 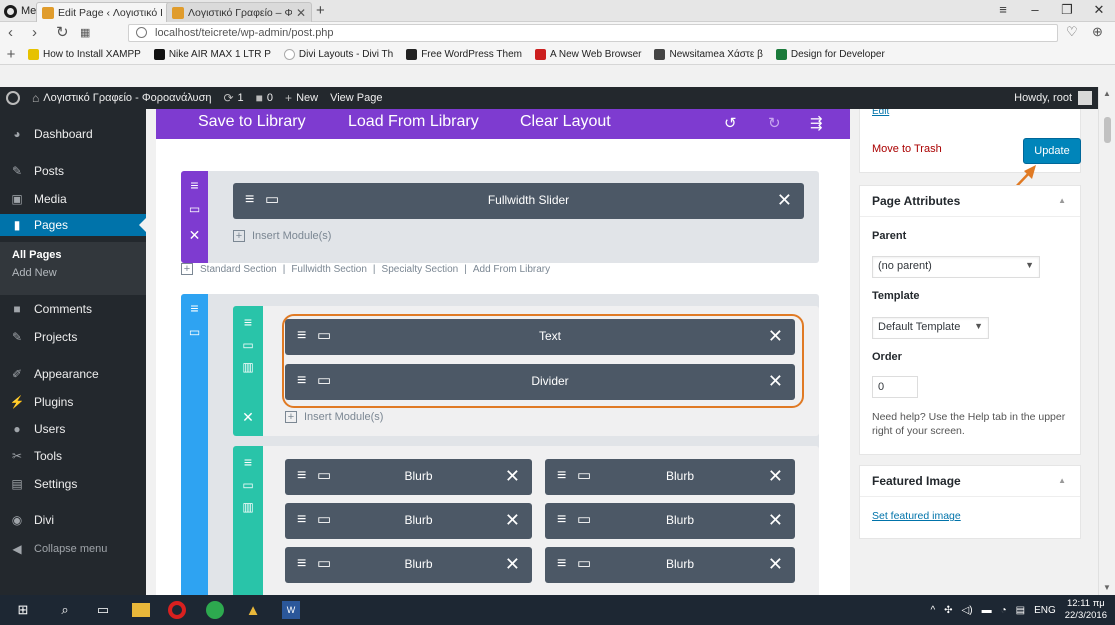 I want to click on tab-edit-page: Edit Page ‹ Λογιστικό Γραφείο ✕, so click(x=109, y=12).